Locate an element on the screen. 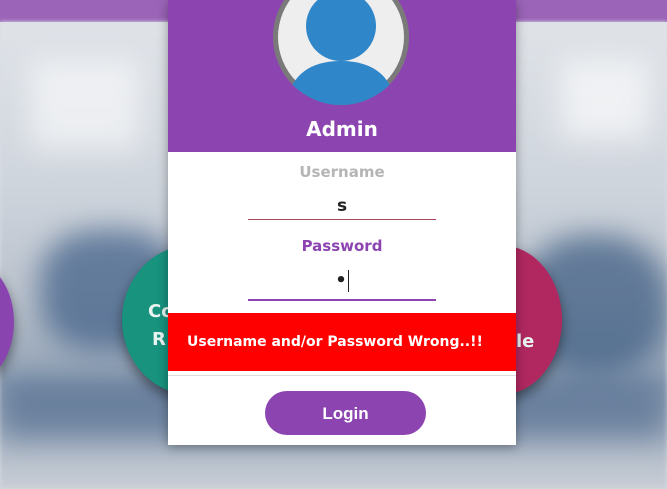  login-button: Login is located at coordinates (345, 413).